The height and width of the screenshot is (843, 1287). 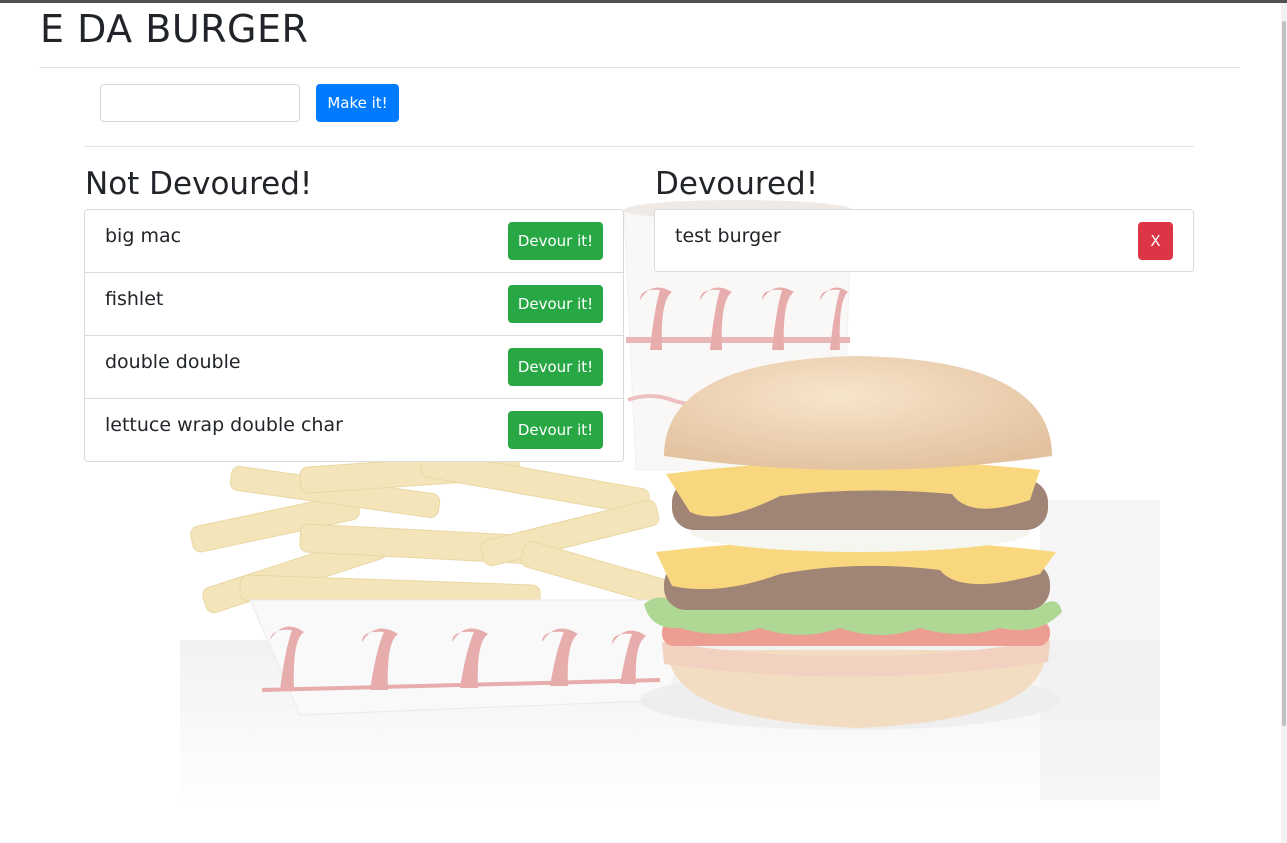 What do you see at coordinates (354, 241) in the screenshot?
I see `list-item: big mac Devour it!` at bounding box center [354, 241].